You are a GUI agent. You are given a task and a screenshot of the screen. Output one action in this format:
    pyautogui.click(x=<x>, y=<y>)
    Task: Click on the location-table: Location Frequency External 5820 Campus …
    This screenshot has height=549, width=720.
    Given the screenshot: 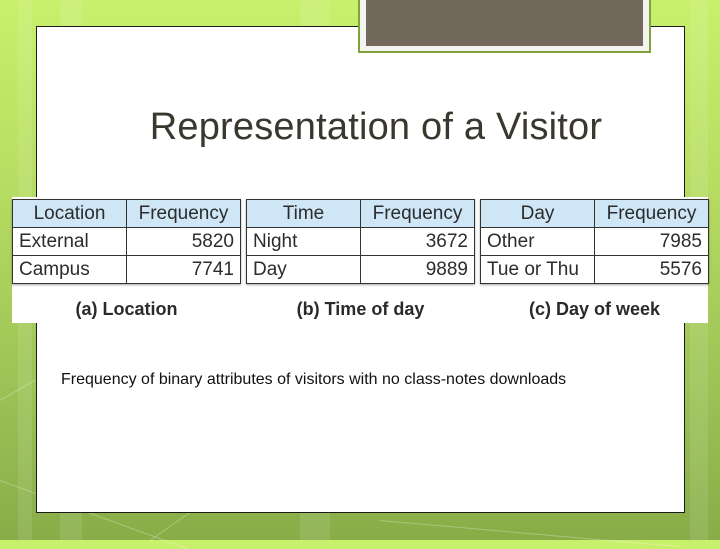 What is the action you would take?
    pyautogui.click(x=126, y=241)
    